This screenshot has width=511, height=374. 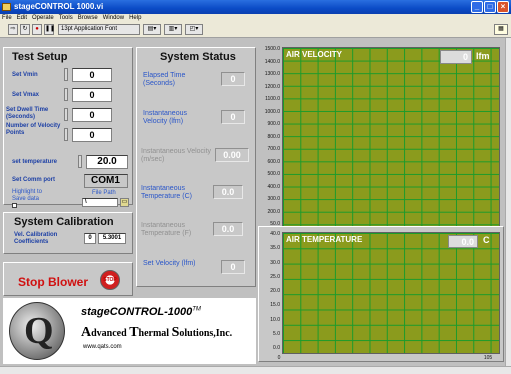 I want to click on product-name: stageCONTROL-1000TM, so click(x=141, y=312).